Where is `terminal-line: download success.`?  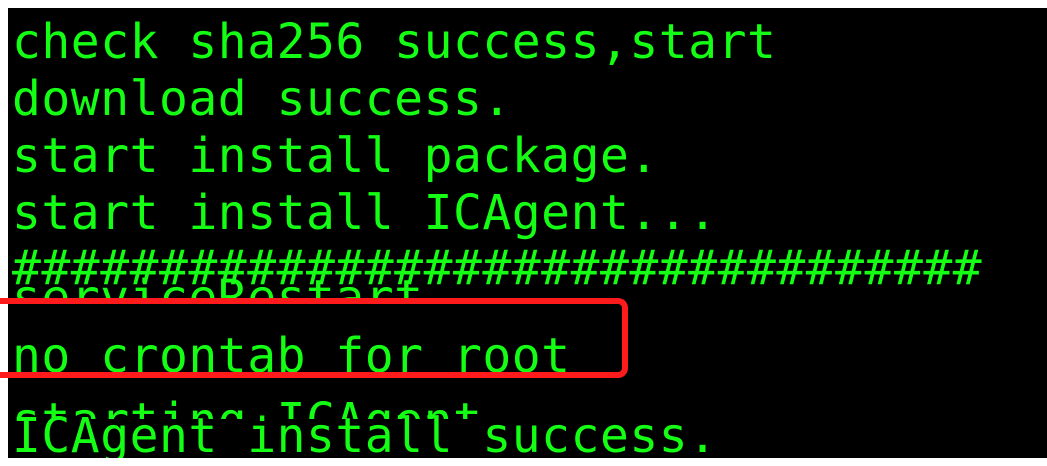 terminal-line: download success. is located at coordinates (262, 99).